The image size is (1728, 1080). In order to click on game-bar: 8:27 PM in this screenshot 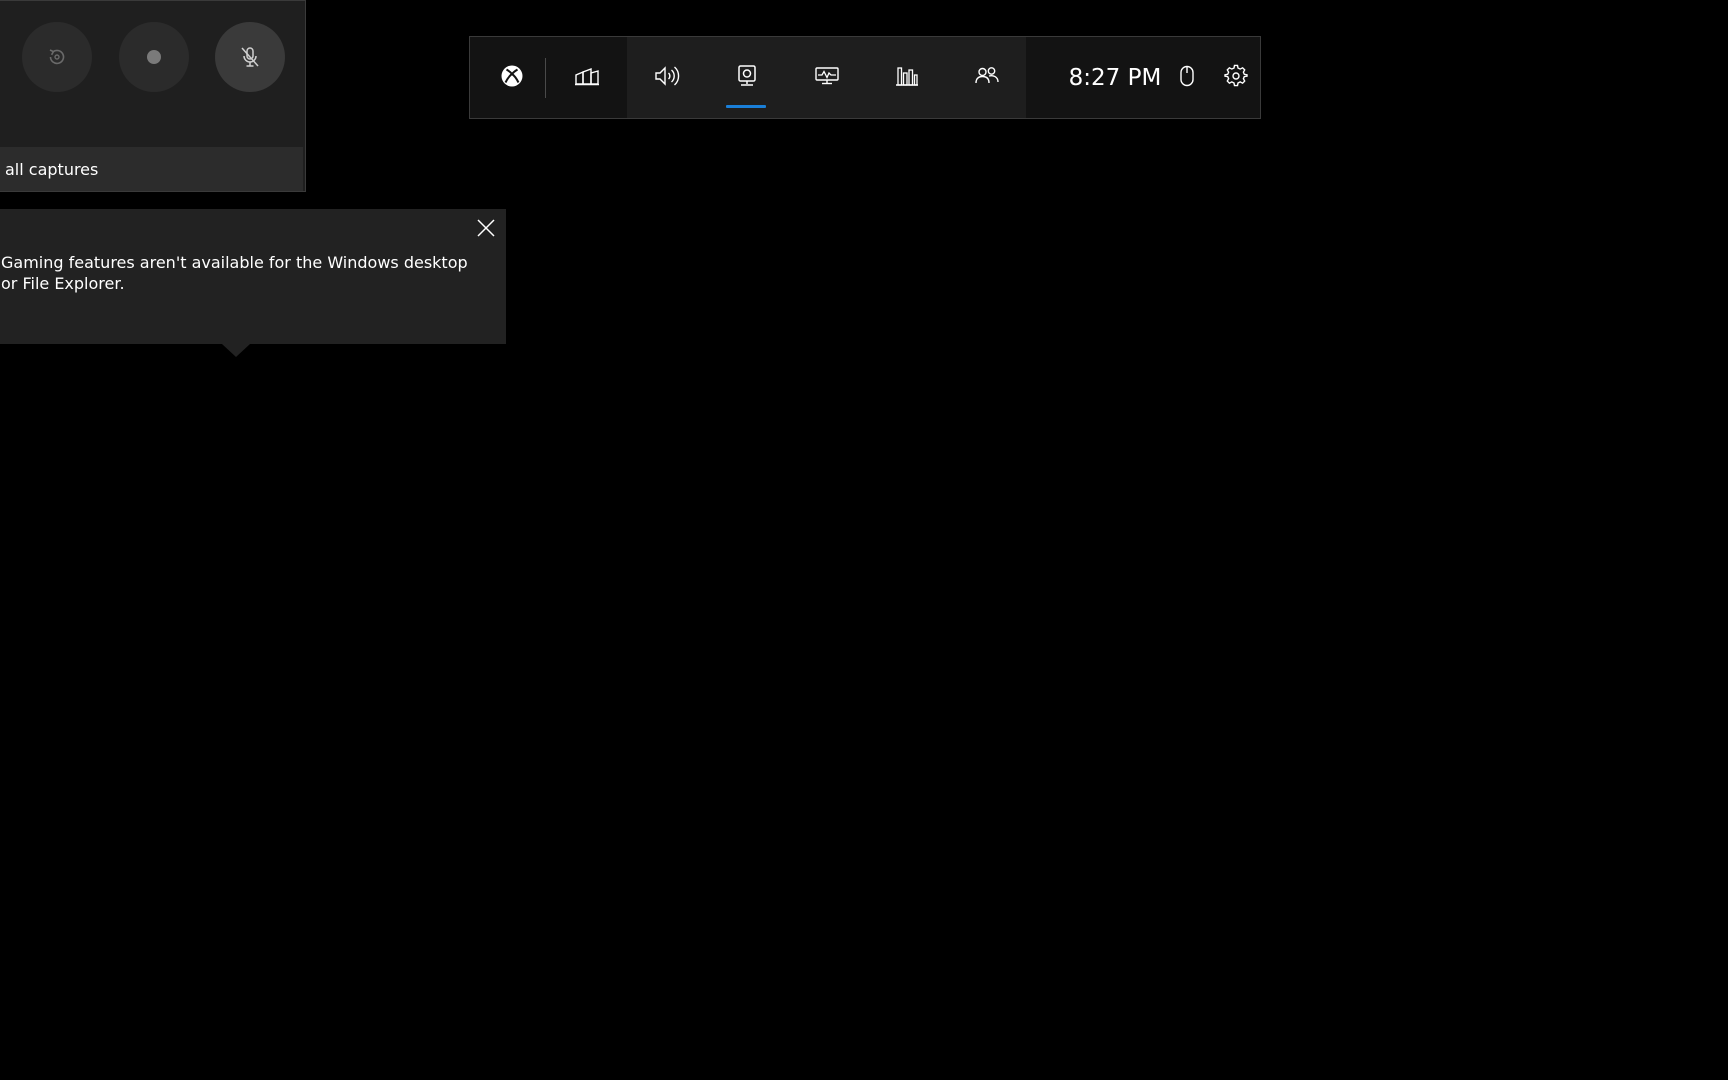, I will do `click(865, 77)`.